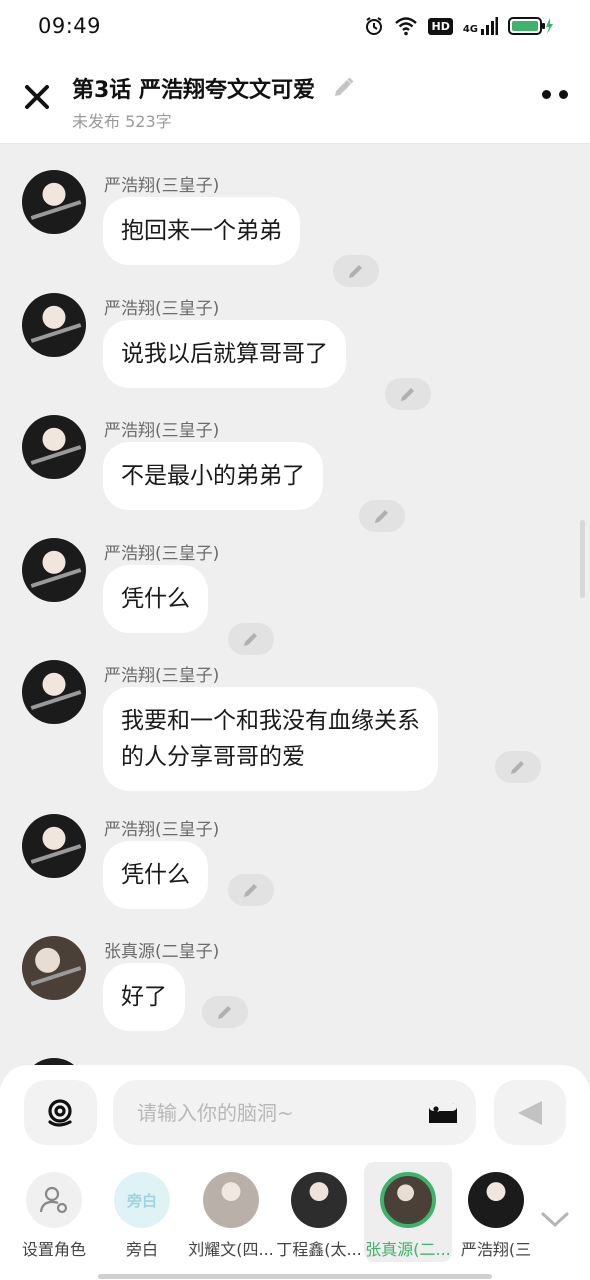 This screenshot has height=1280, width=590. I want to click on signal-icon: 4G, so click(480, 26).